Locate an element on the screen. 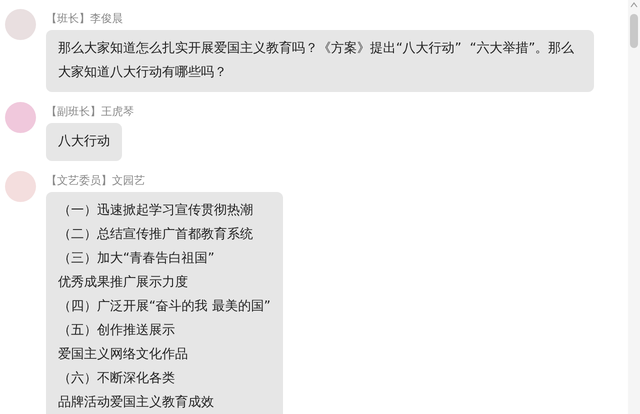 This screenshot has height=414, width=640. sender-role: 【副班长】 is located at coordinates (73, 112).